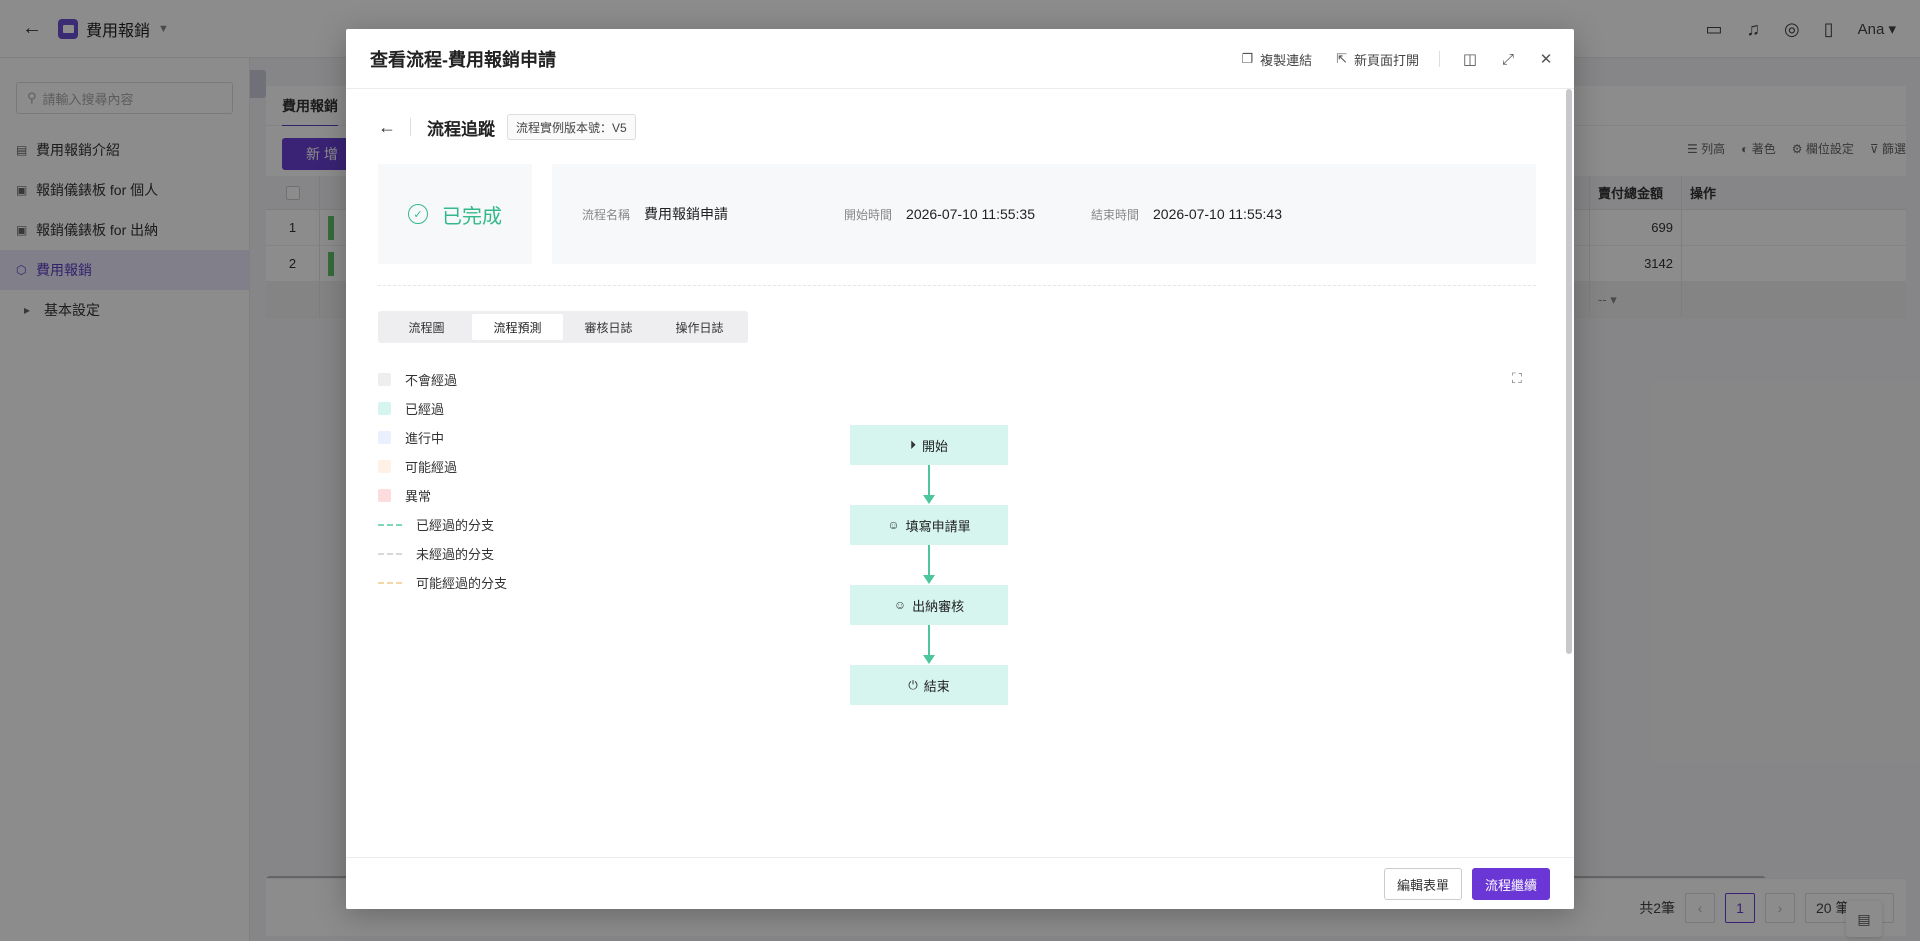  I want to click on modal-scrollbar, so click(1569, 371).